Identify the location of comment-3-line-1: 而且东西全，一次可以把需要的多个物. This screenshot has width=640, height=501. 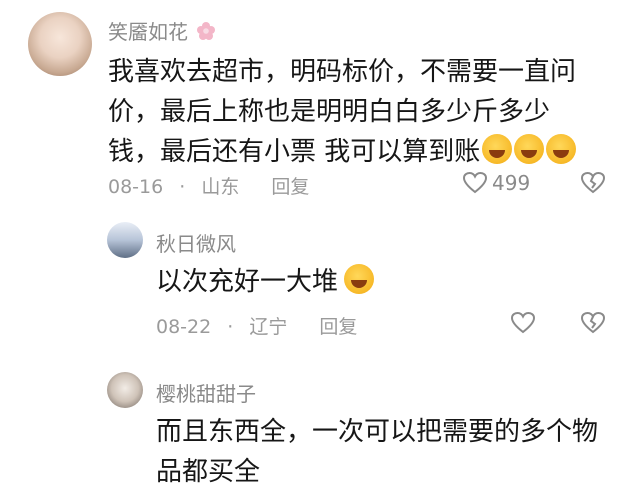
(377, 432).